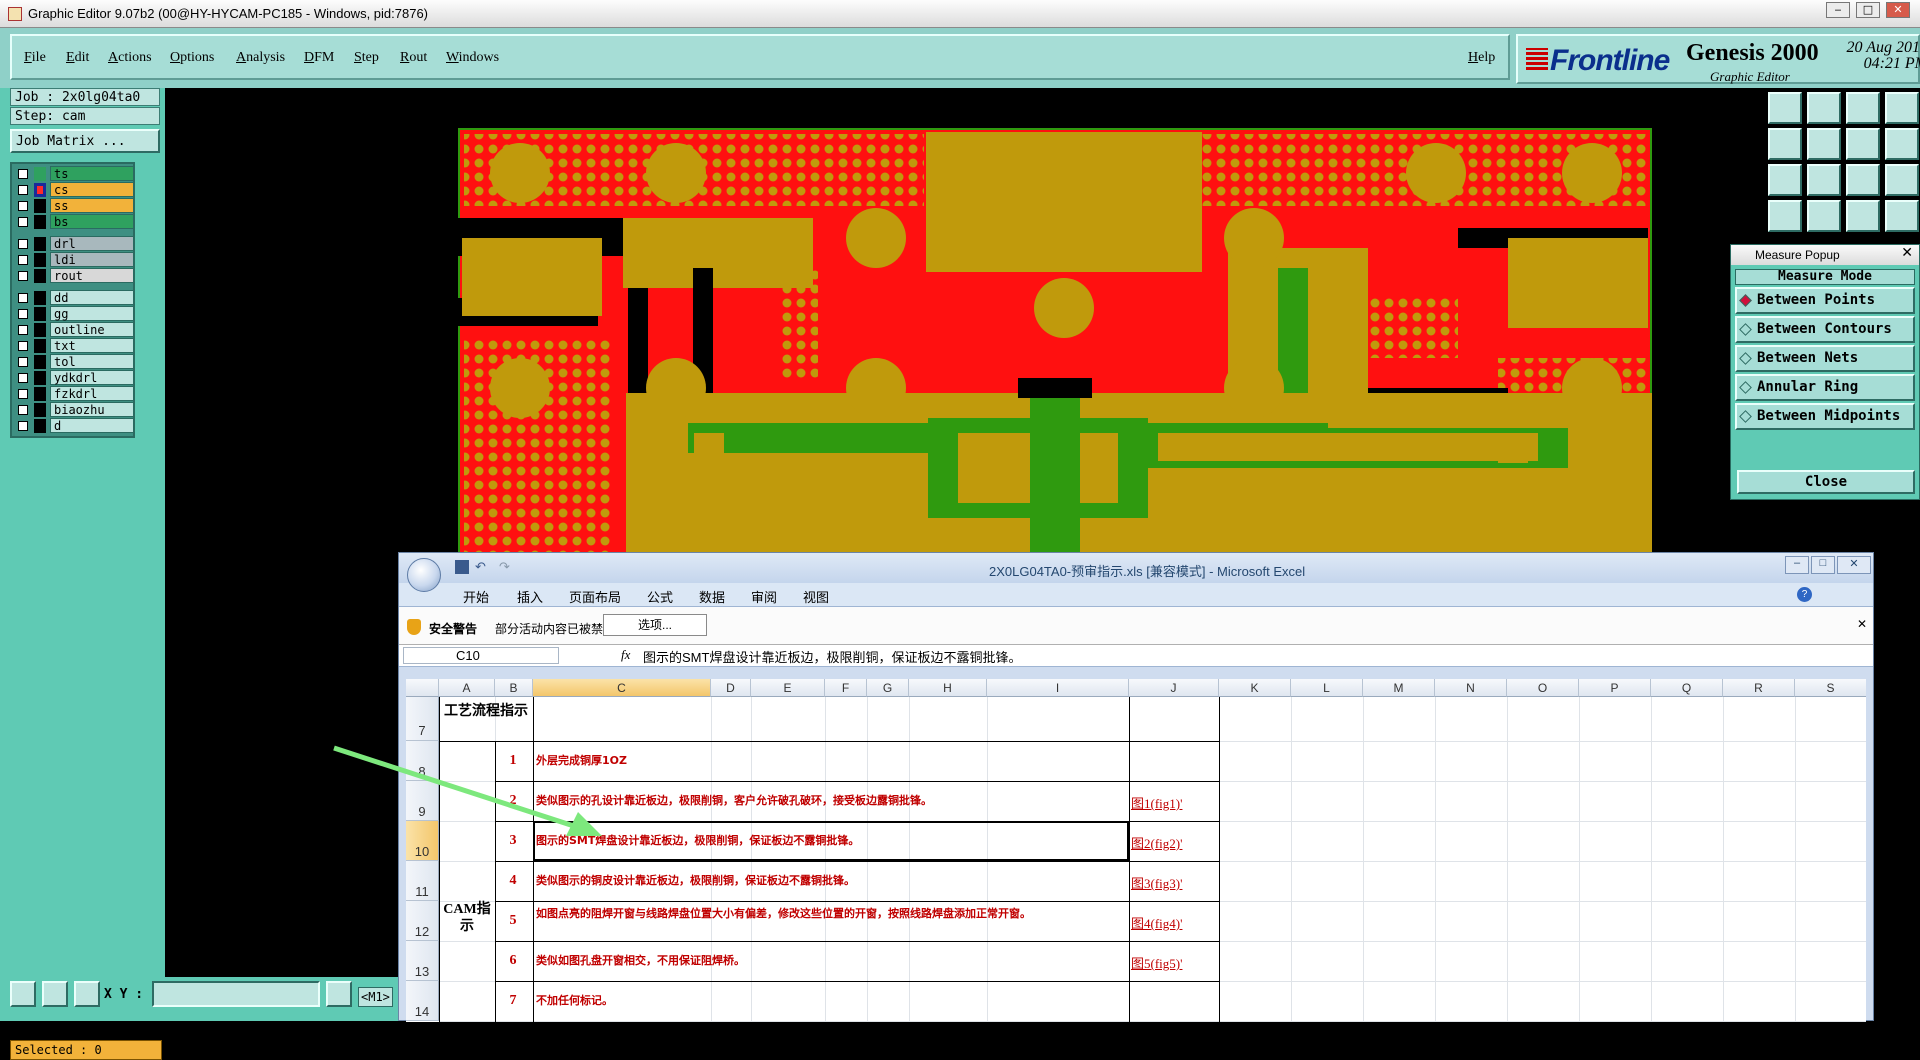 Image resolution: width=1920 pixels, height=1060 pixels. I want to click on layer-name: rout, so click(92, 275).